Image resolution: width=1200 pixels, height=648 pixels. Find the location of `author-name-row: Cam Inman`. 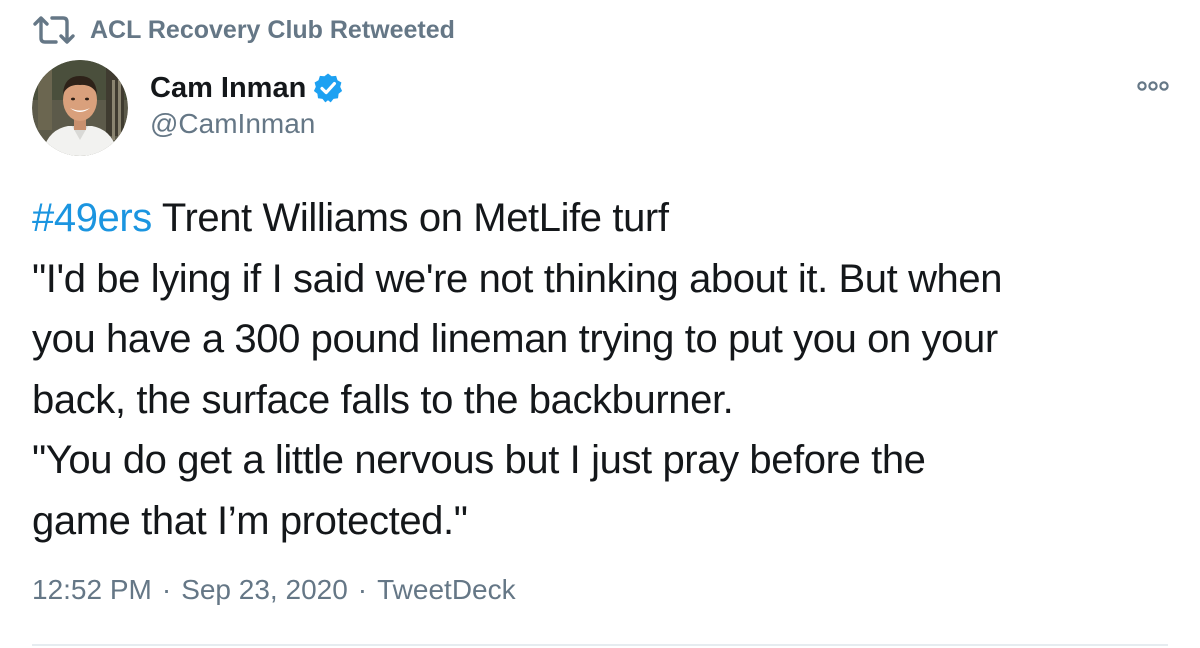

author-name-row: Cam Inman is located at coordinates (247, 88).